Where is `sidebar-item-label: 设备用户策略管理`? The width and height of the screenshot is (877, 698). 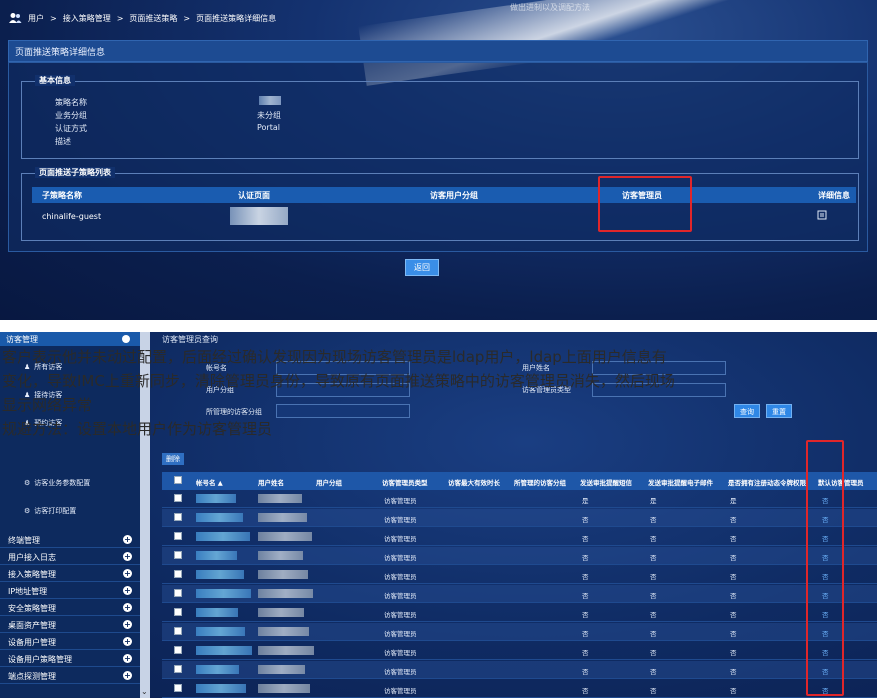 sidebar-item-label: 设备用户策略管理 is located at coordinates (40, 659).